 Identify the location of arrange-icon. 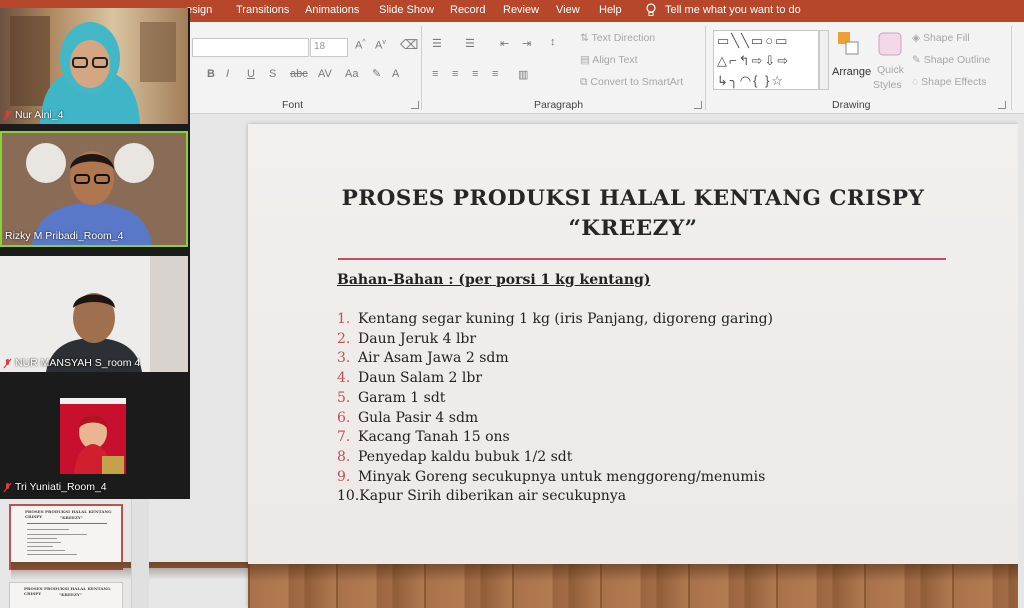
(848, 43).